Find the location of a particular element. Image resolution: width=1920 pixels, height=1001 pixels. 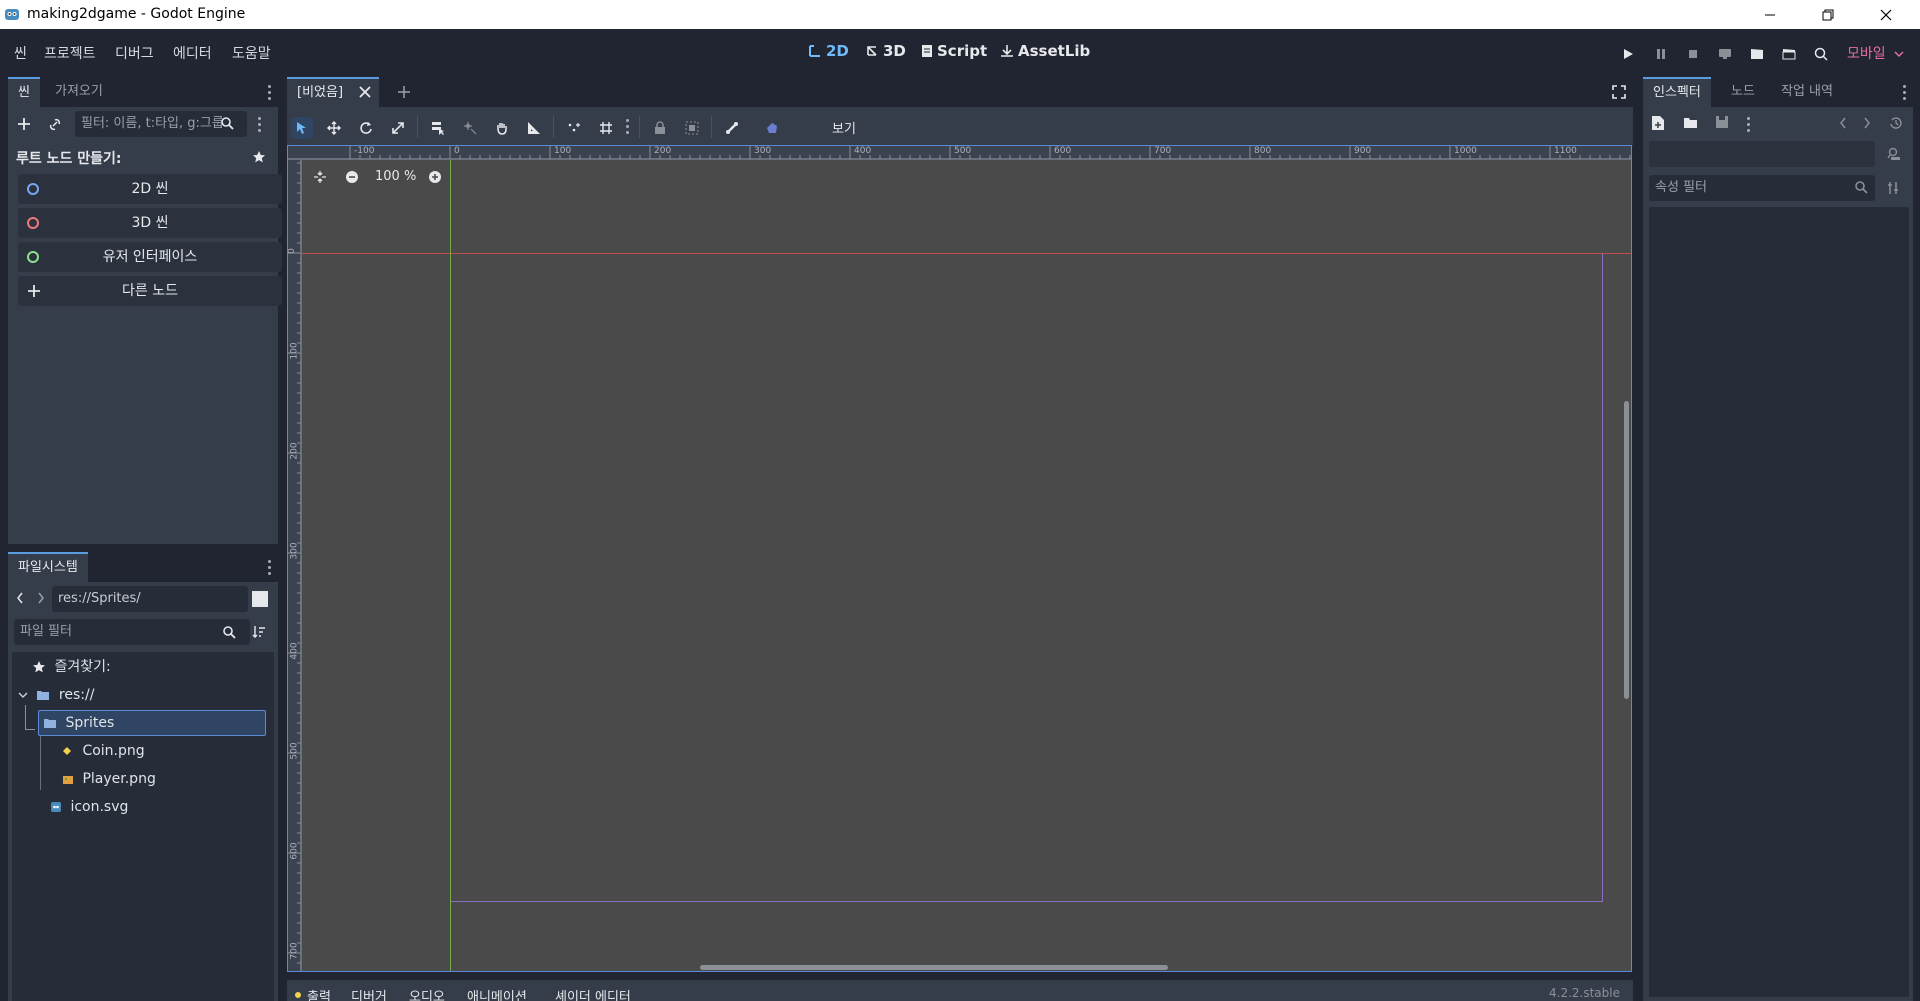

ruler-label: 600 is located at coordinates (1063, 151).